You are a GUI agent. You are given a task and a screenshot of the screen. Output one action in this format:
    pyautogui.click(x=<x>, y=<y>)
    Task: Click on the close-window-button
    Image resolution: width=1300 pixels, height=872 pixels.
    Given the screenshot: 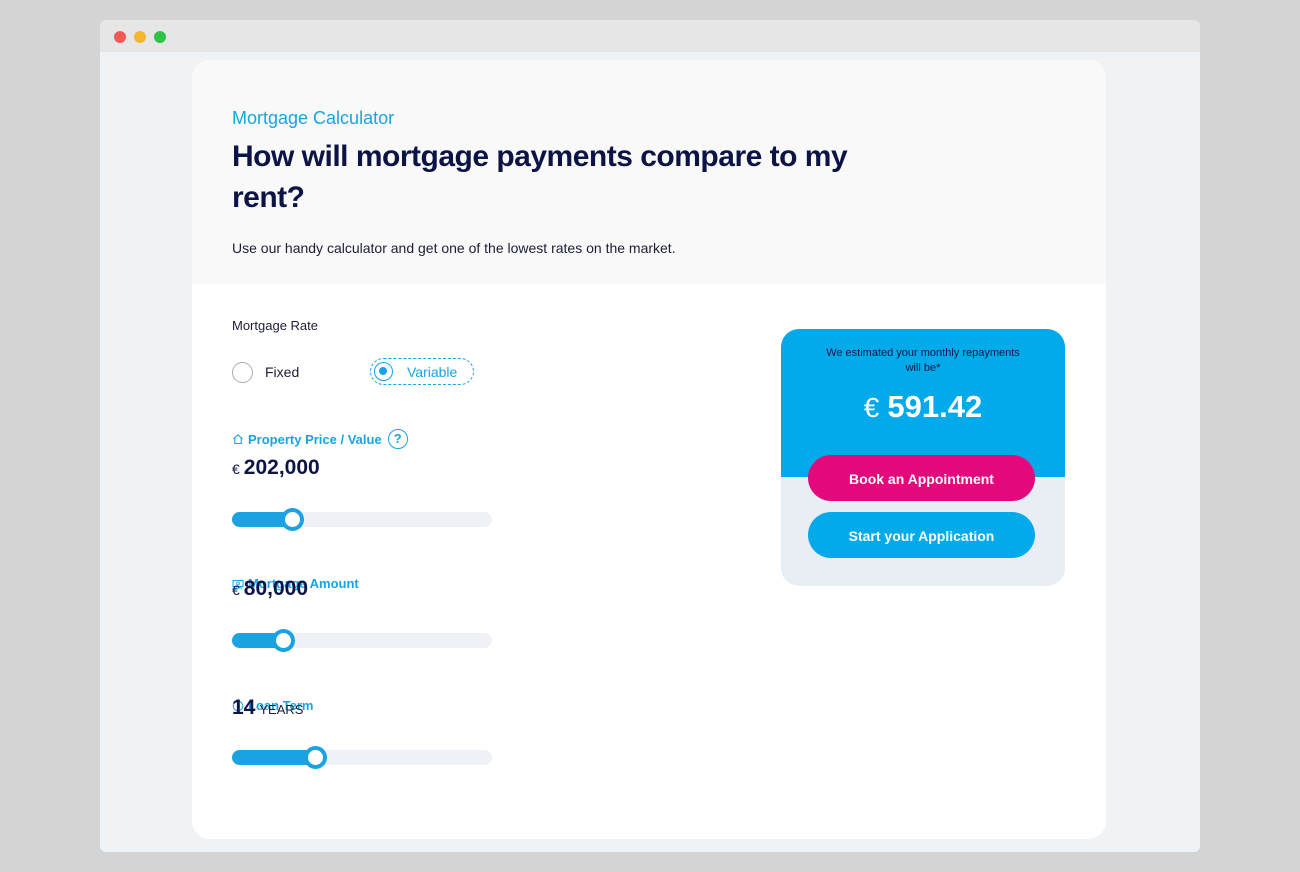 What is the action you would take?
    pyautogui.click(x=120, y=37)
    